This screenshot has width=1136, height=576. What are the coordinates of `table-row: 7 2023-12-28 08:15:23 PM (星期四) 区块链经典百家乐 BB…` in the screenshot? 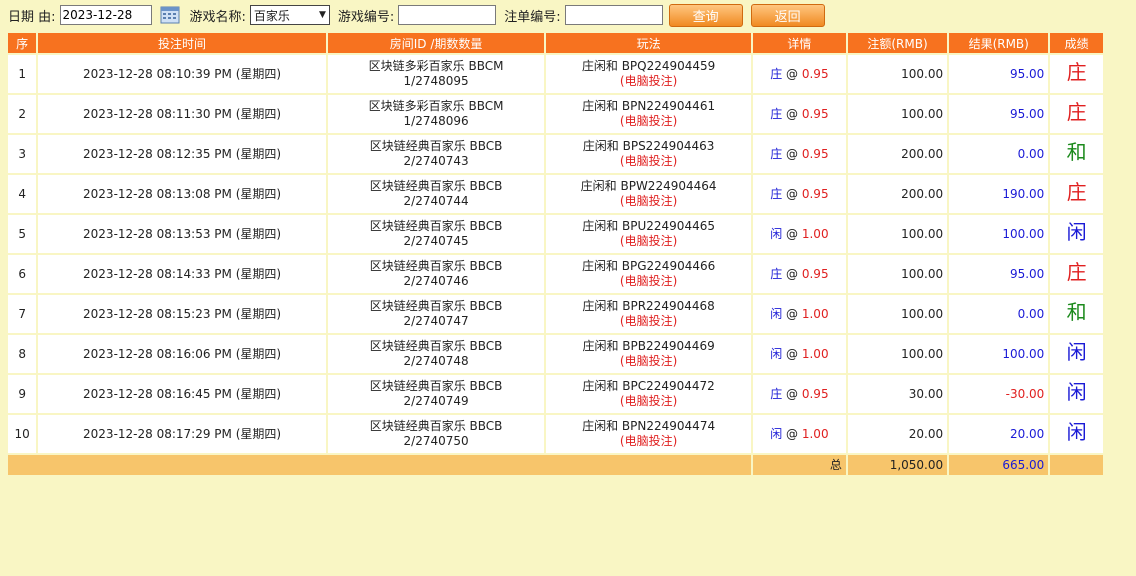 It's located at (555, 314).